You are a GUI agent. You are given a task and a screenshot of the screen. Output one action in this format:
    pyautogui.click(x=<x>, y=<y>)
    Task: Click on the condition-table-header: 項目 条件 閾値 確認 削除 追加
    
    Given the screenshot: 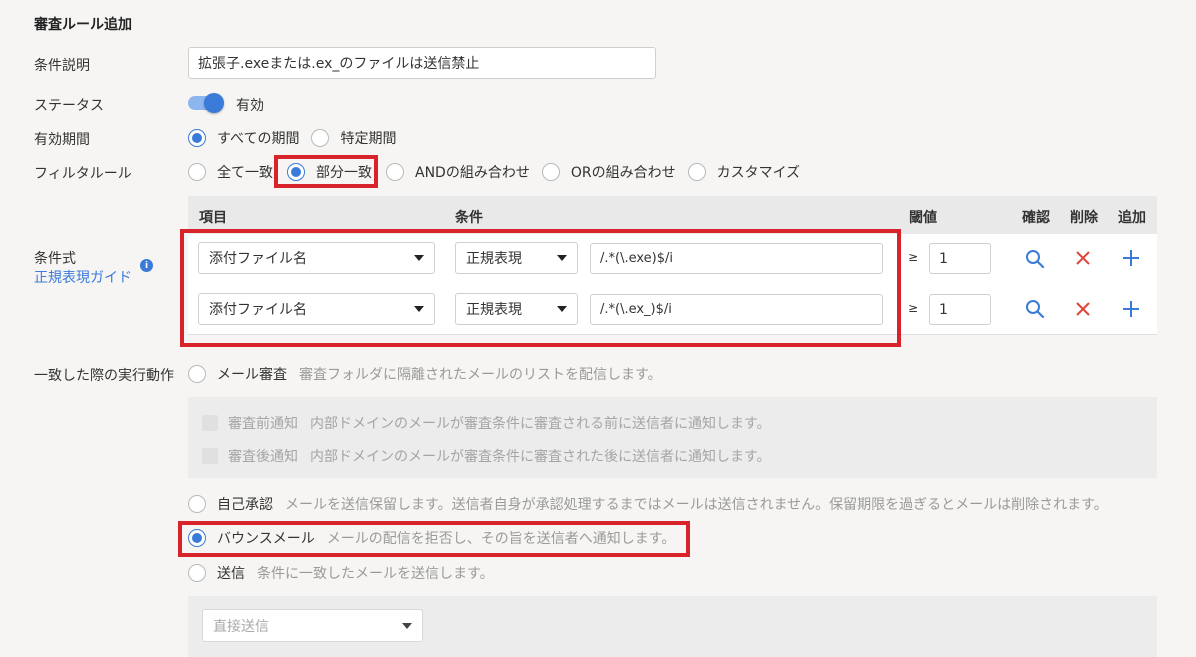 What is the action you would take?
    pyautogui.click(x=672, y=215)
    